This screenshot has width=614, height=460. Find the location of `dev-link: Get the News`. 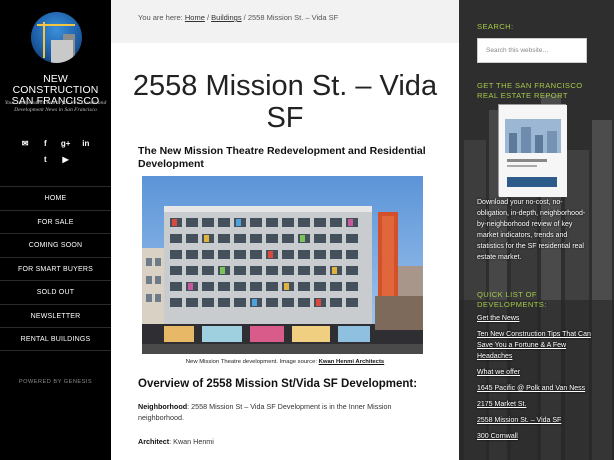

dev-link: Get the News is located at coordinates (534, 318).